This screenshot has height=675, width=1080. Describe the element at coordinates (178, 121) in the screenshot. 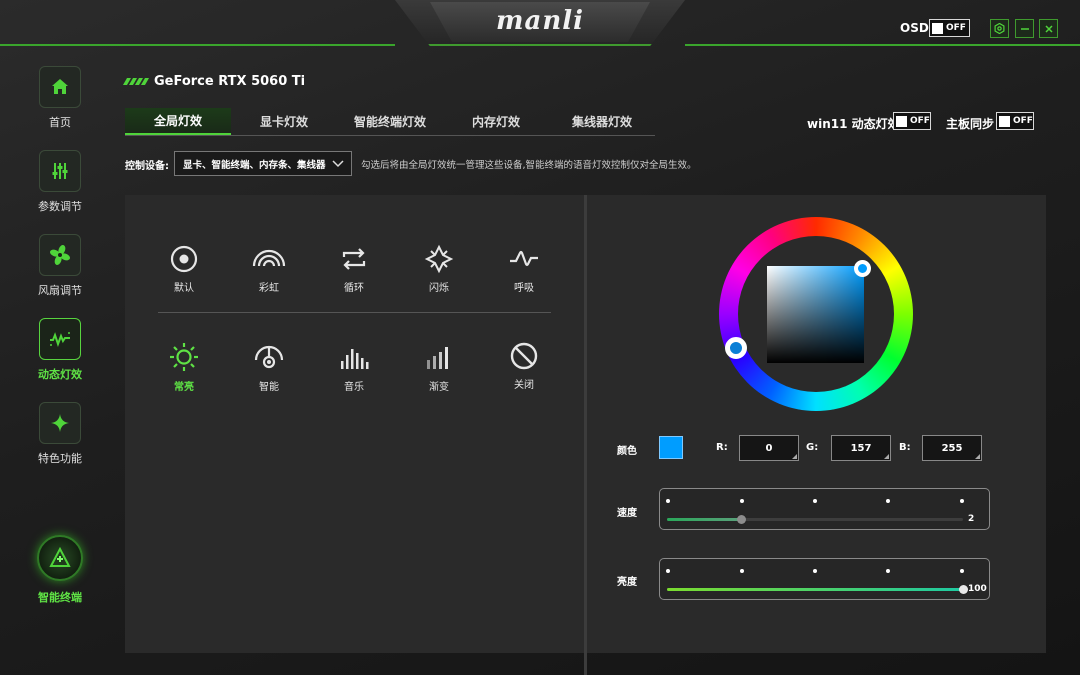

I see `tab-global: 全局灯效` at that location.